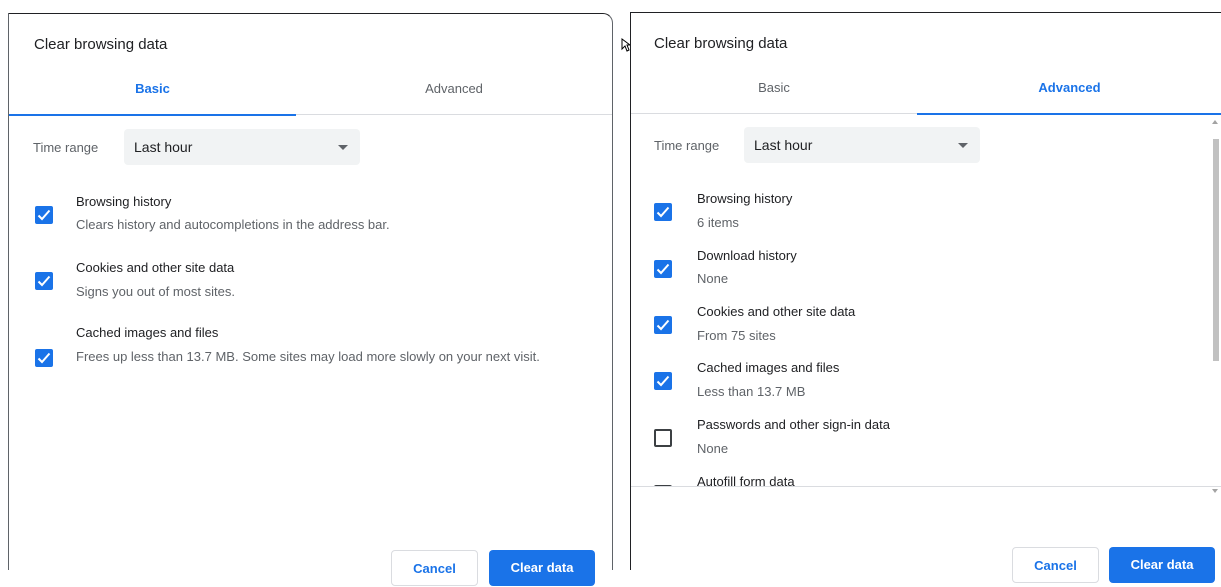 This screenshot has width=1221, height=587. Describe the element at coordinates (751, 391) in the screenshot. I see `item-description: Less than 13.7 MB` at that location.